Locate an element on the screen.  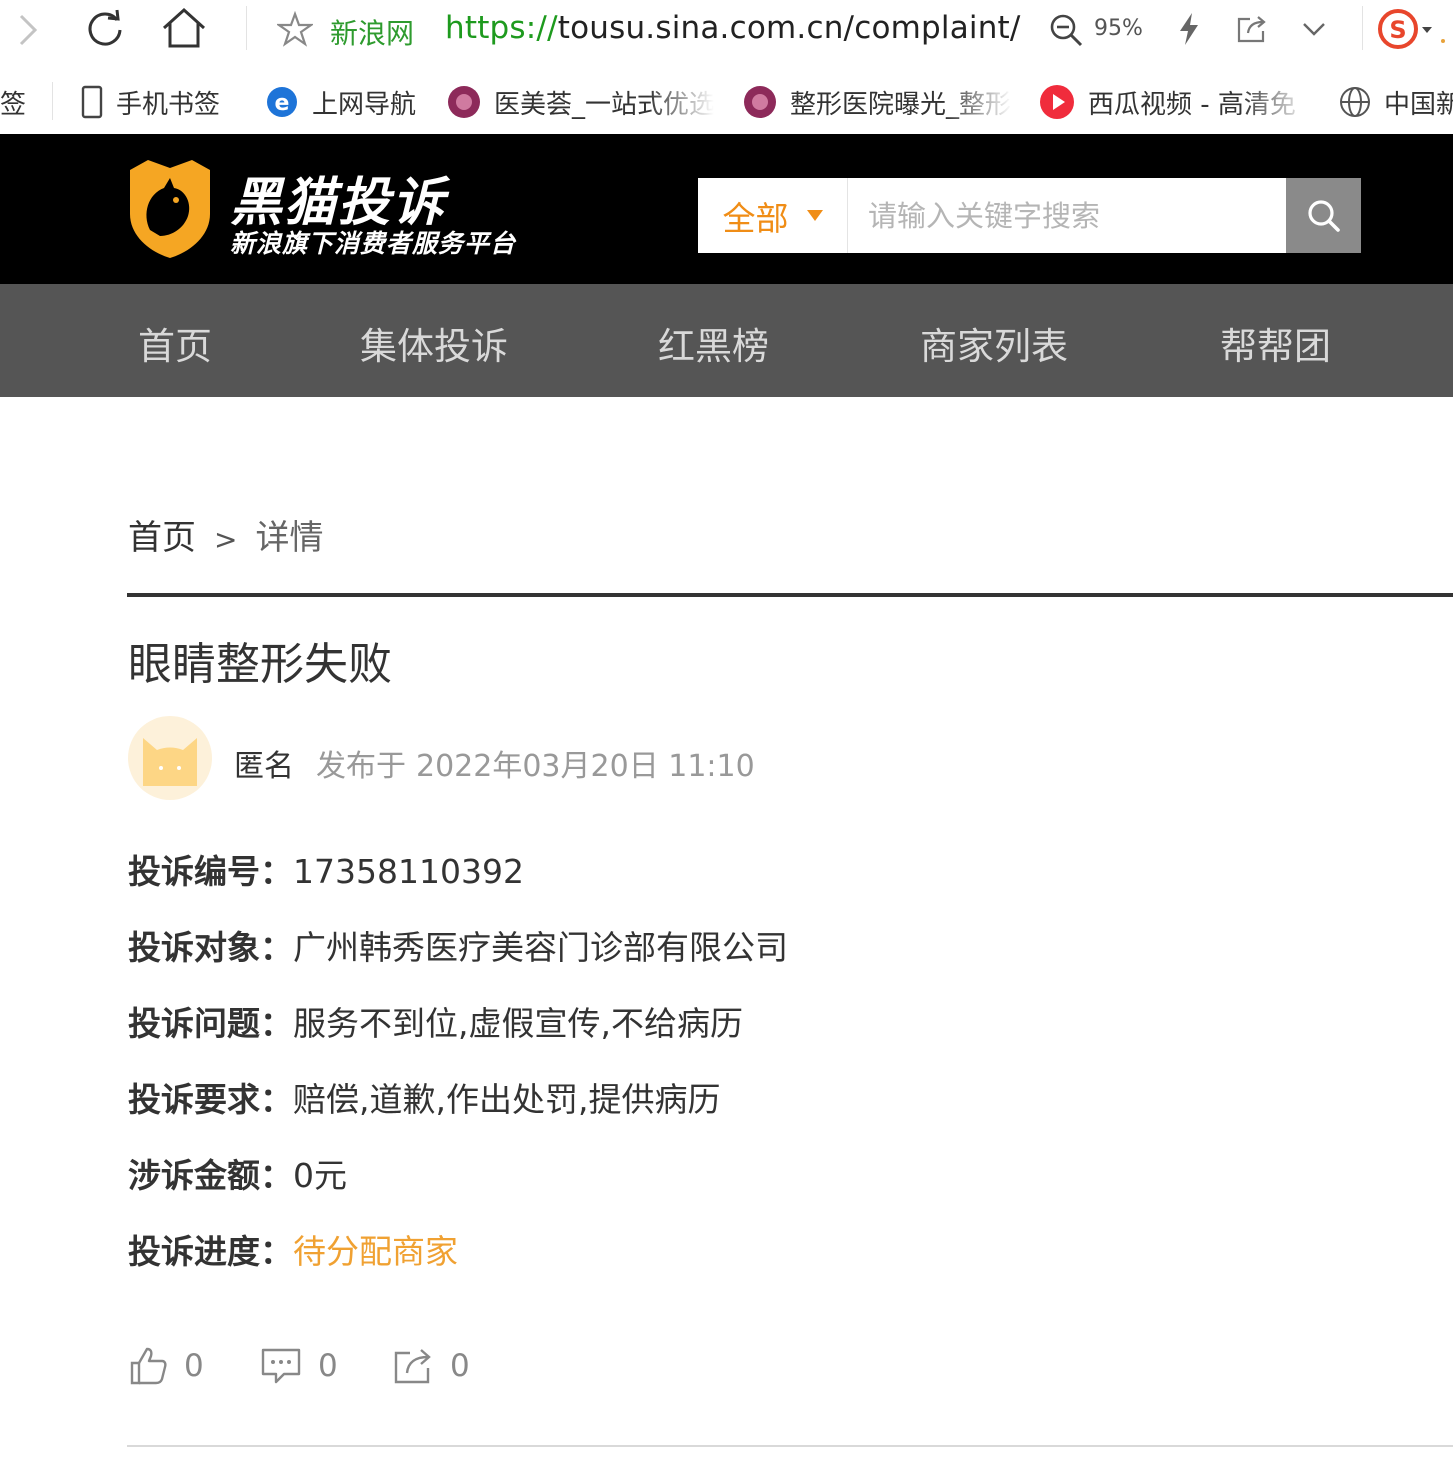
ie-icon: e is located at coordinates (282, 102).